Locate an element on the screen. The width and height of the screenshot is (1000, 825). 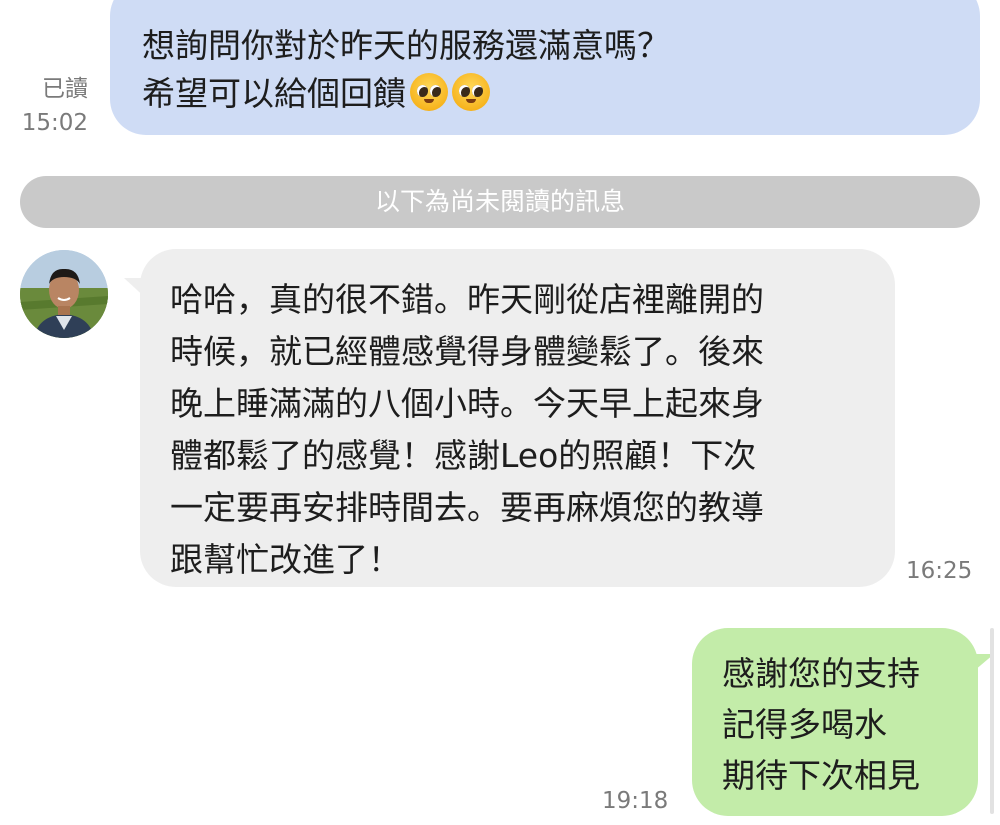
message-text-line: 時候，就已經體感覺得身體變鬆了。後來 is located at coordinates (467, 351).